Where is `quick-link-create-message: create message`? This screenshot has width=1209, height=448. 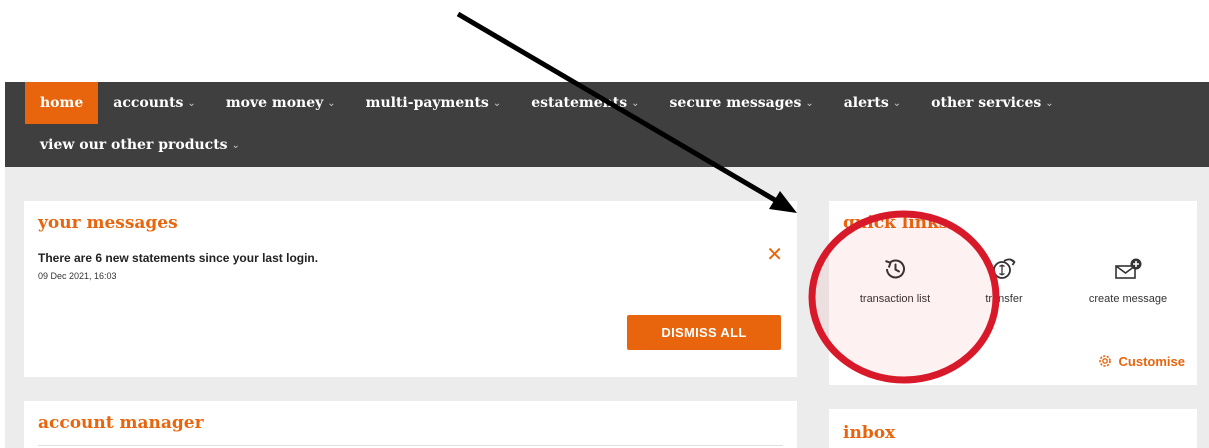 quick-link-create-message: create message is located at coordinates (1128, 280).